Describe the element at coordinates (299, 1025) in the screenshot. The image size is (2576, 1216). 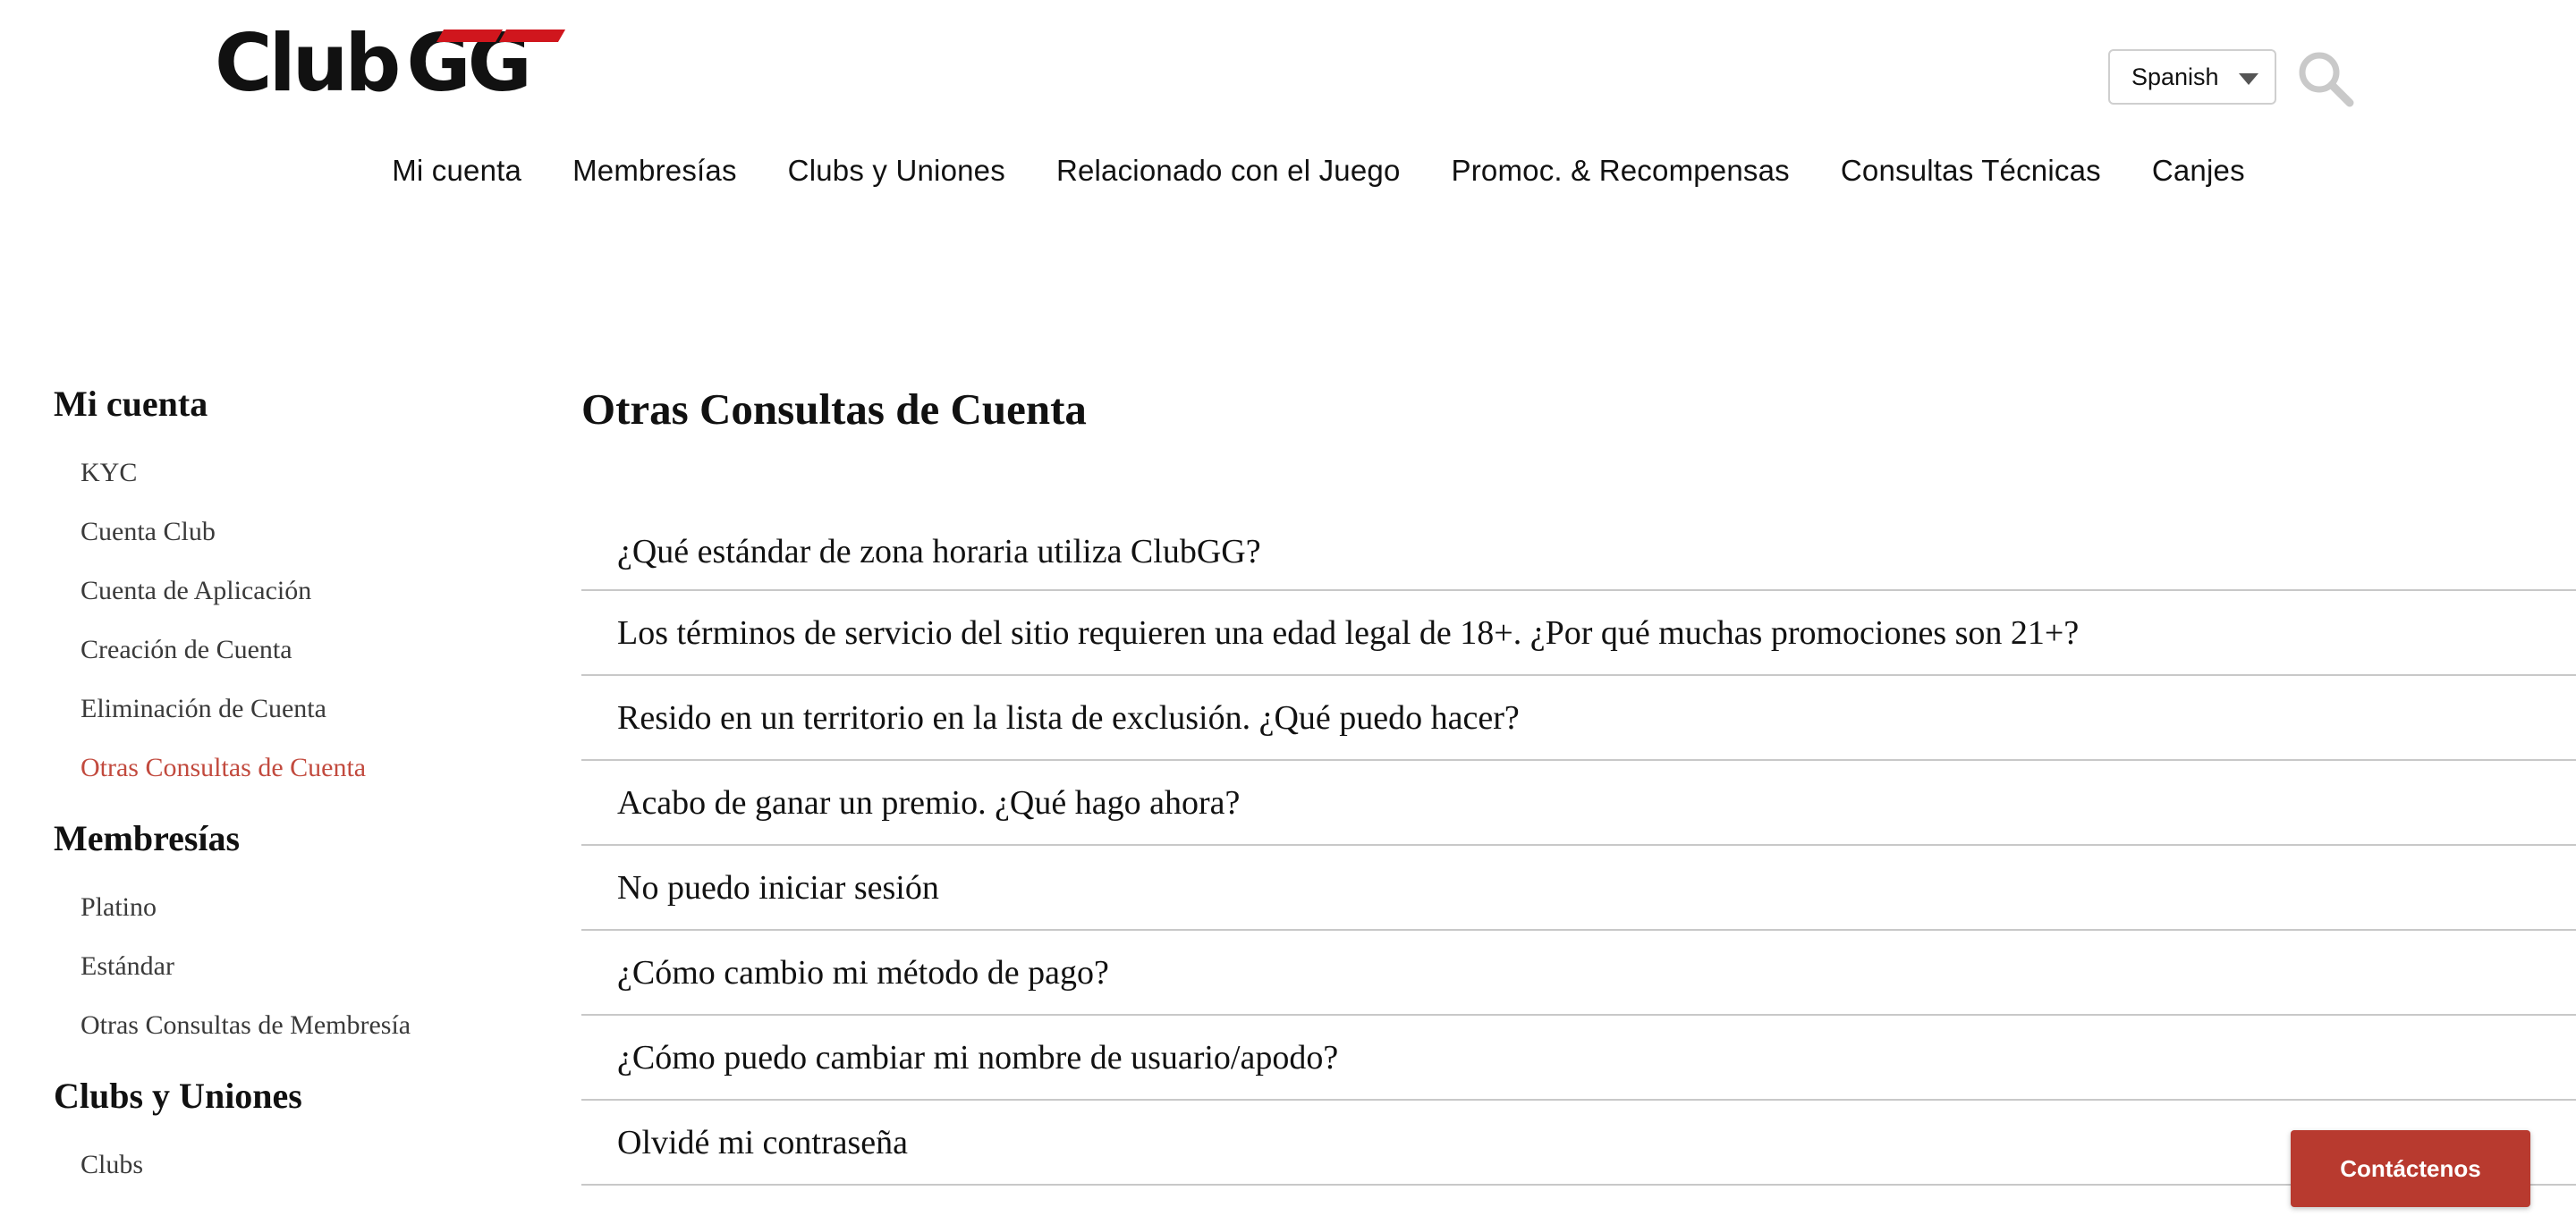
I see `sidebar-item-otras-consultas-membresia: Otras Consultas de Membresía` at that location.